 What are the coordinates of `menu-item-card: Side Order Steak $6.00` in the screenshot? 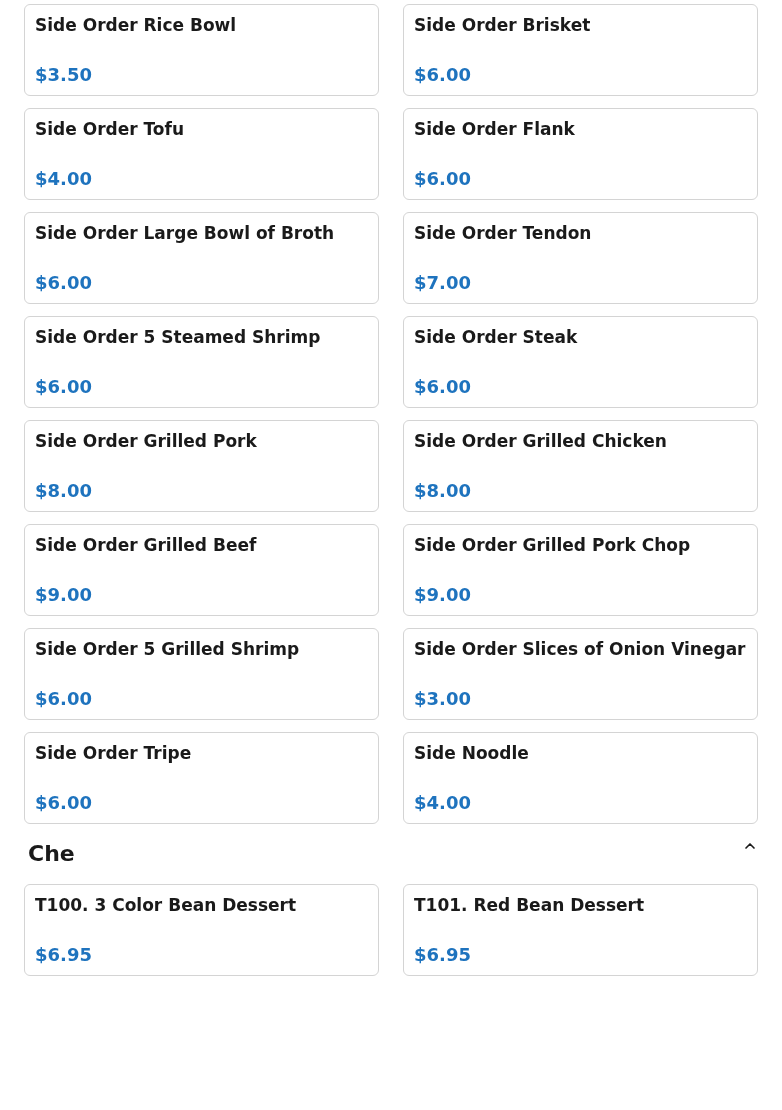 It's located at (580, 362).